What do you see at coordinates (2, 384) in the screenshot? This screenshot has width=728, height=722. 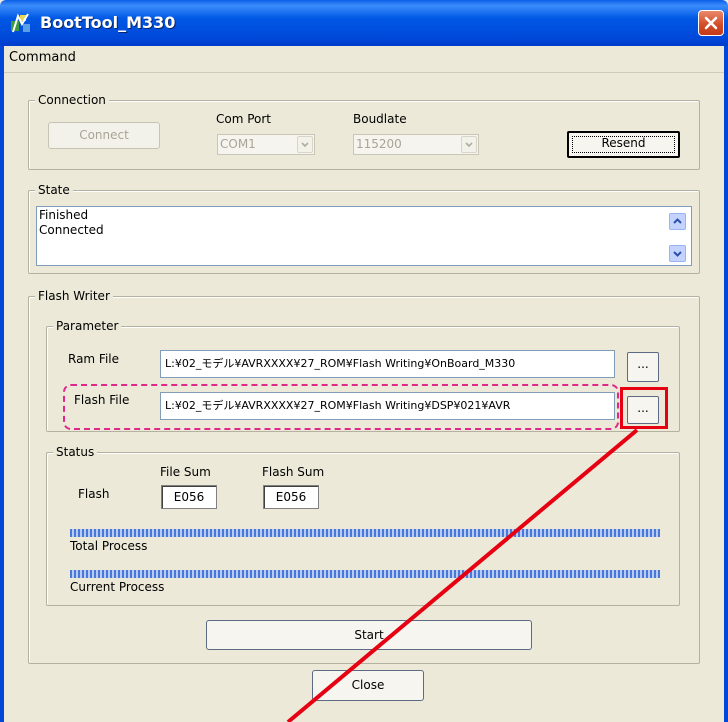 I see `window-border-left` at bounding box center [2, 384].